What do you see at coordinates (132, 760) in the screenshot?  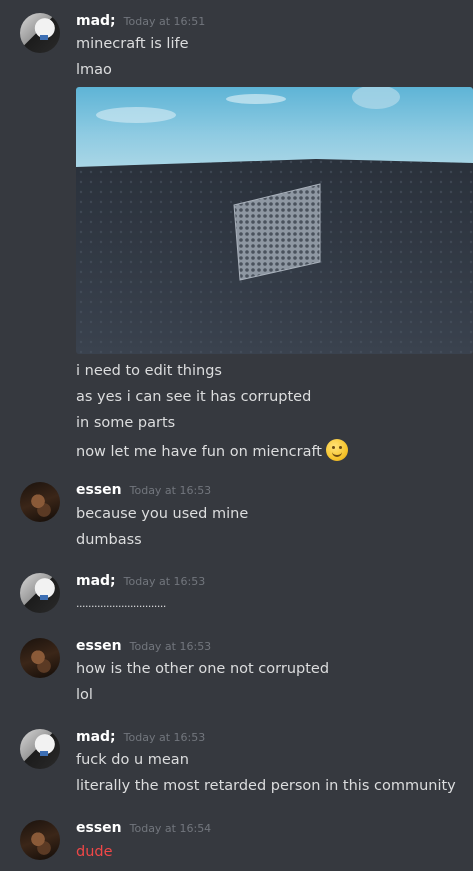 I see `message-text: fuck do u mean` at bounding box center [132, 760].